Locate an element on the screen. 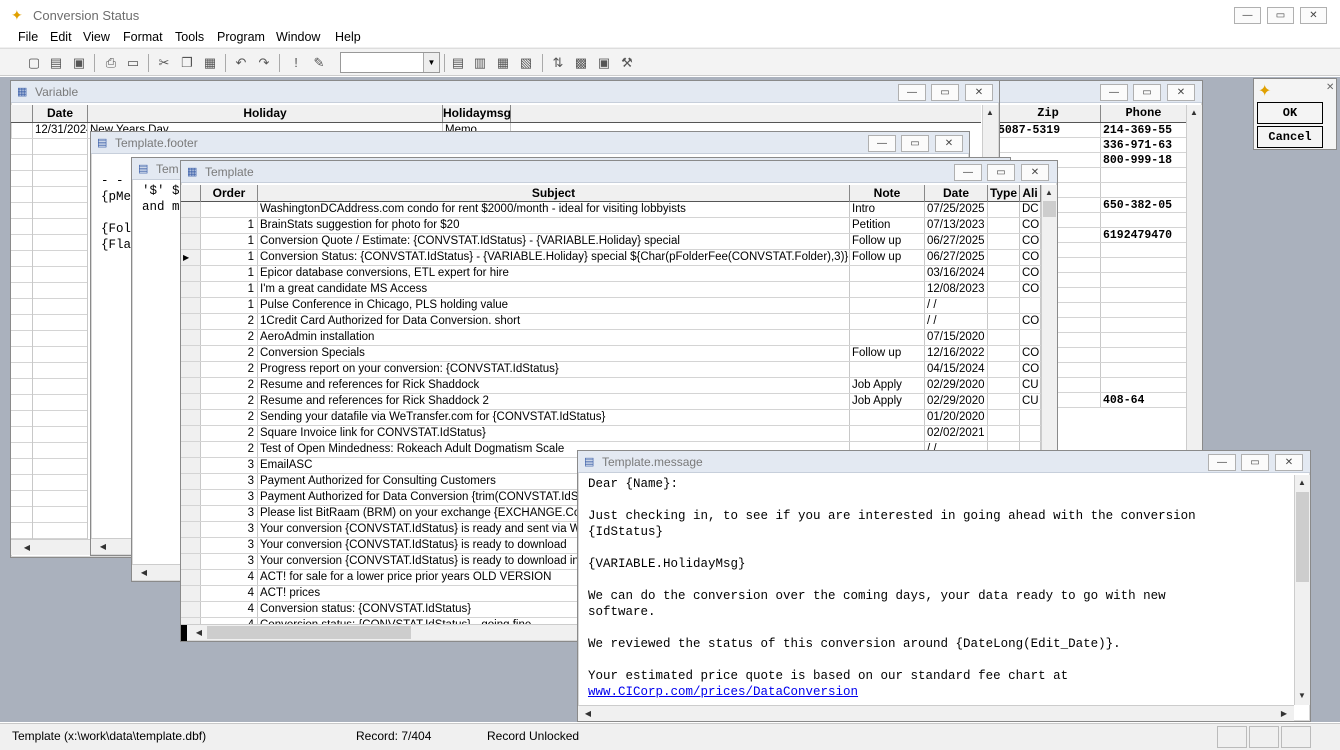  browse-icon: ▣ is located at coordinates (604, 63).